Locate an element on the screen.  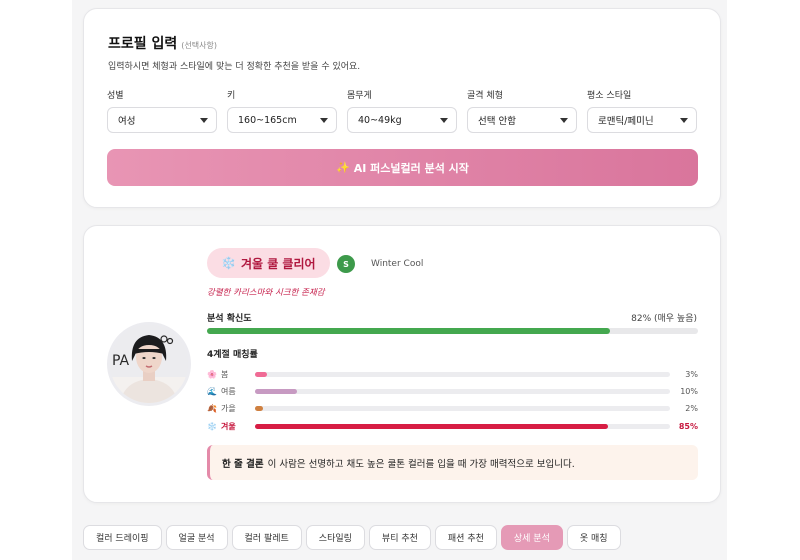
sparkles-icon: ✨ is located at coordinates (343, 167).